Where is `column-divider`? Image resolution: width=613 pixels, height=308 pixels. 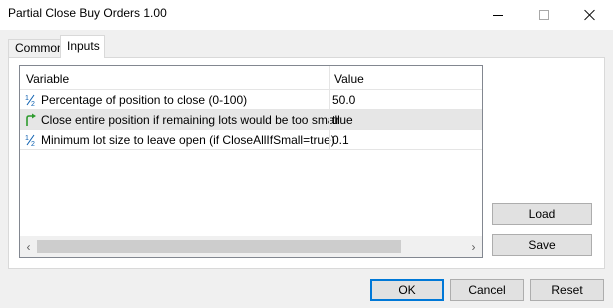 column-divider is located at coordinates (329, 78).